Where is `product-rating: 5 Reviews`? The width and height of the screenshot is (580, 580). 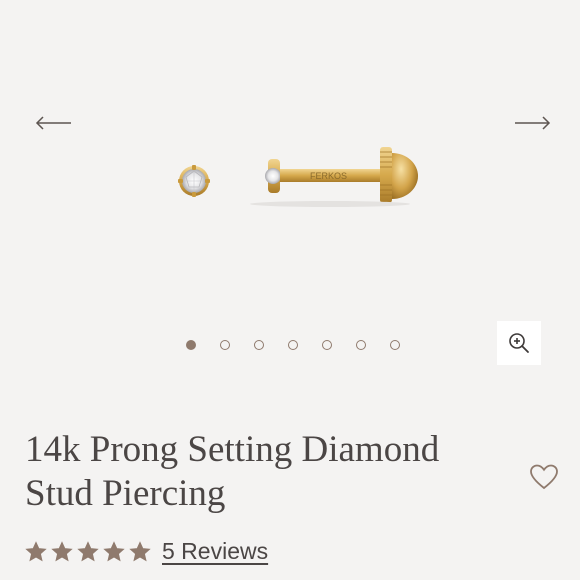
product-rating: 5 Reviews is located at coordinates (146, 551).